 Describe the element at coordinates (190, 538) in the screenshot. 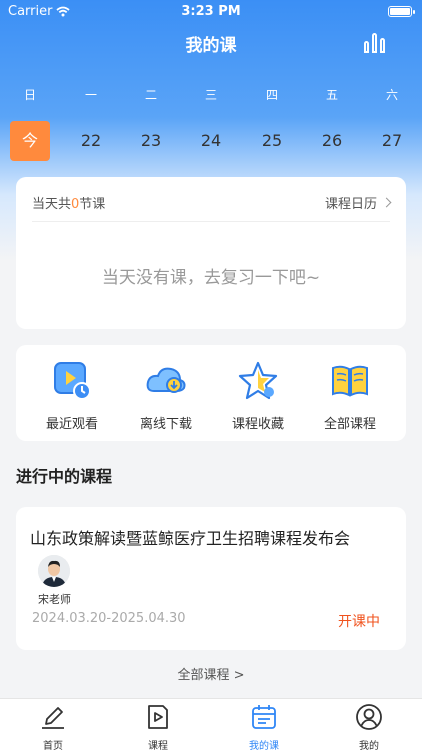

I see `course-title: 山东政策解读暨蓝鲸医疗卫生招聘课程发布会` at that location.